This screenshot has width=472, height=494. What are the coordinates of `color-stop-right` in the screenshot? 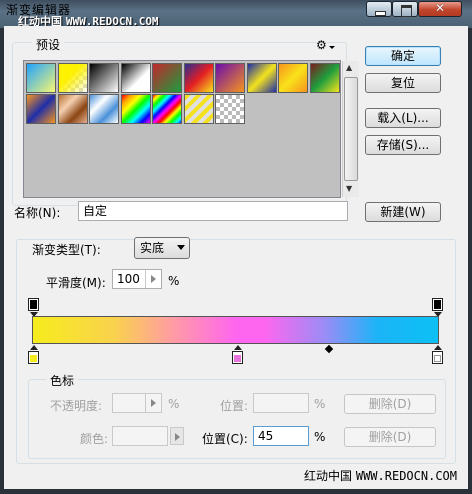 It's located at (437, 354).